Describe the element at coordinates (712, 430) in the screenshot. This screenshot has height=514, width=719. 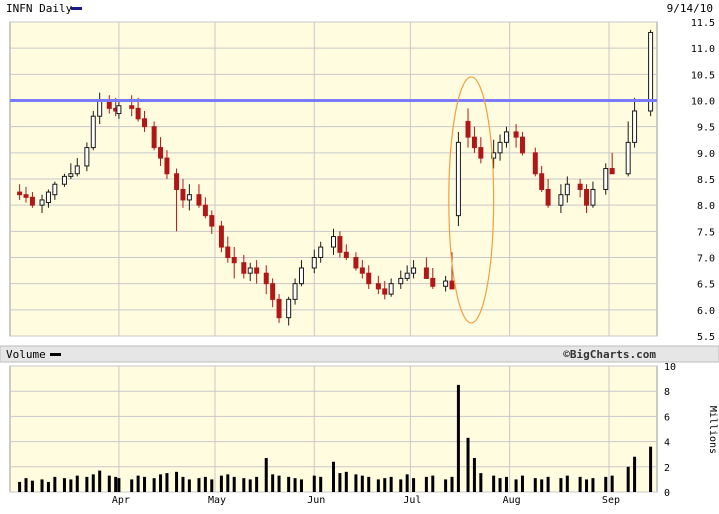
I see `volume-unit-label: Millions` at that location.